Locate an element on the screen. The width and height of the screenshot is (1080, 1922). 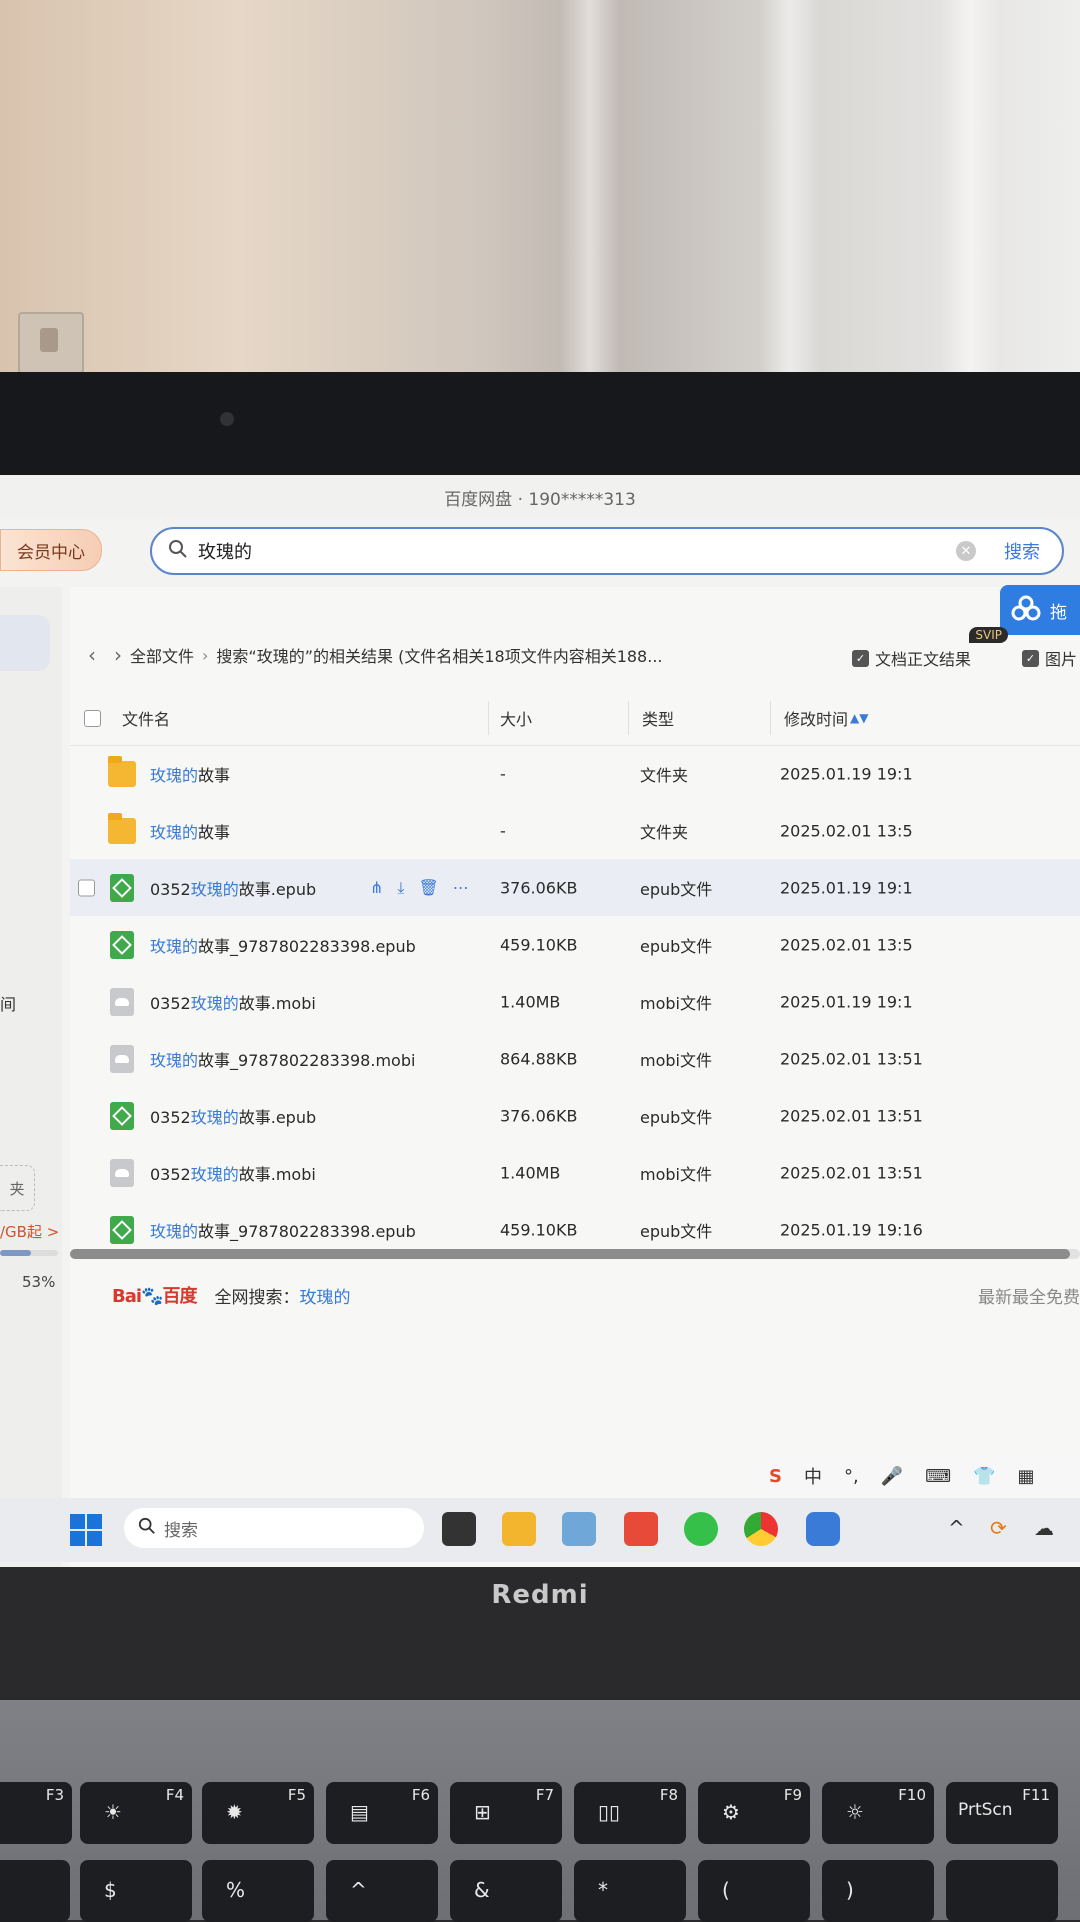
key-f7: ⊞ F7 is located at coordinates (506, 1813).